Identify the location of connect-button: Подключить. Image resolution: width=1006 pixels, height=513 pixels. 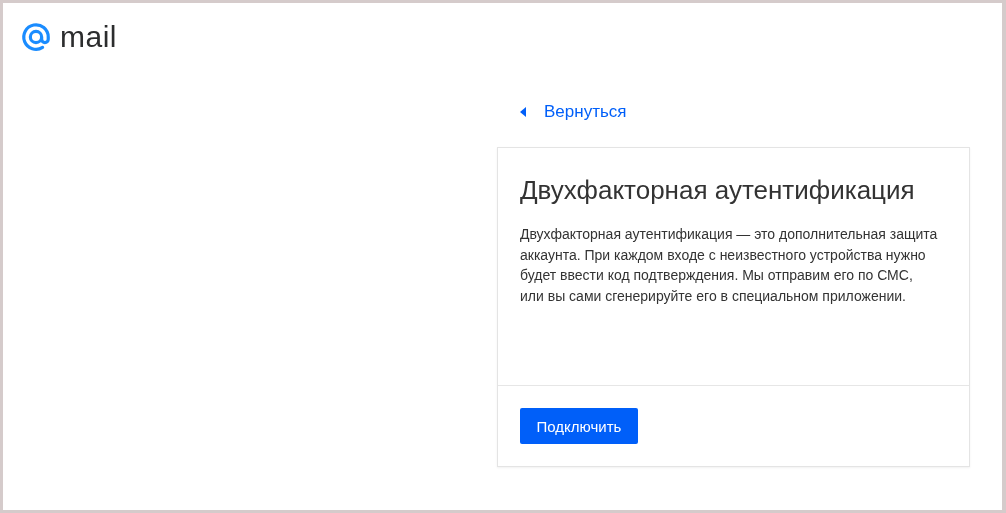
(579, 426).